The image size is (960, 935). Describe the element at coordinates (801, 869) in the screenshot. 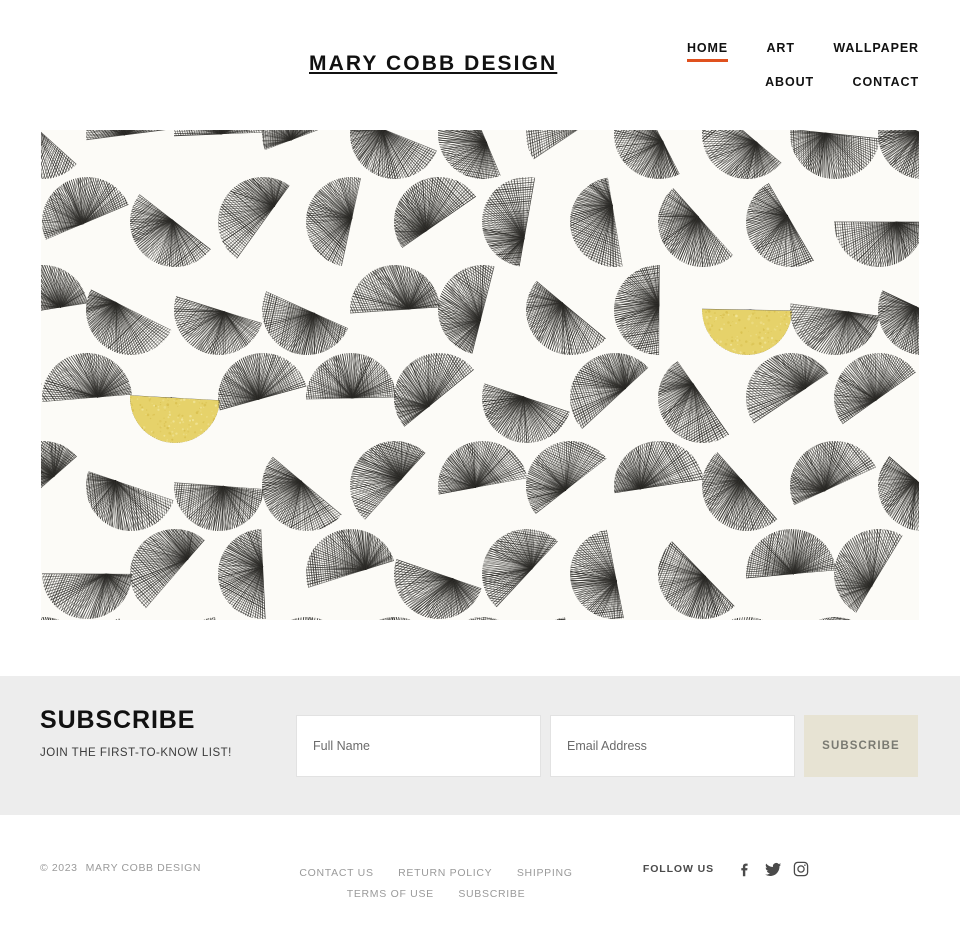

I see `instagram-icon` at that location.